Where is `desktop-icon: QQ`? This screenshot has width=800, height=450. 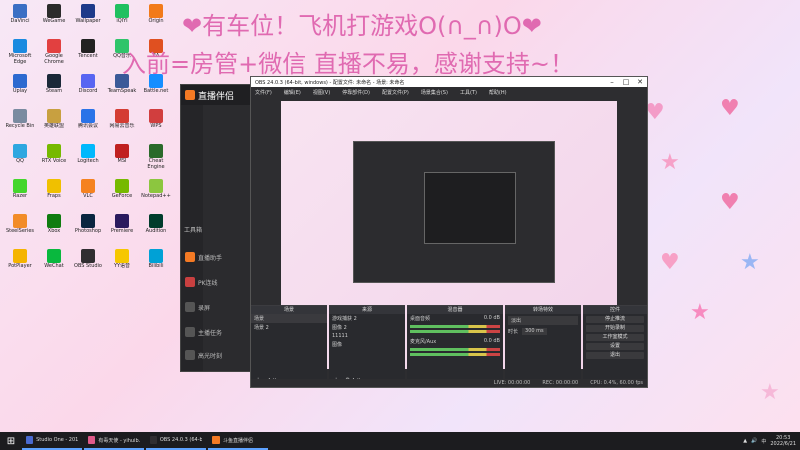
desktop-icon: QQ is located at coordinates (20, 161).